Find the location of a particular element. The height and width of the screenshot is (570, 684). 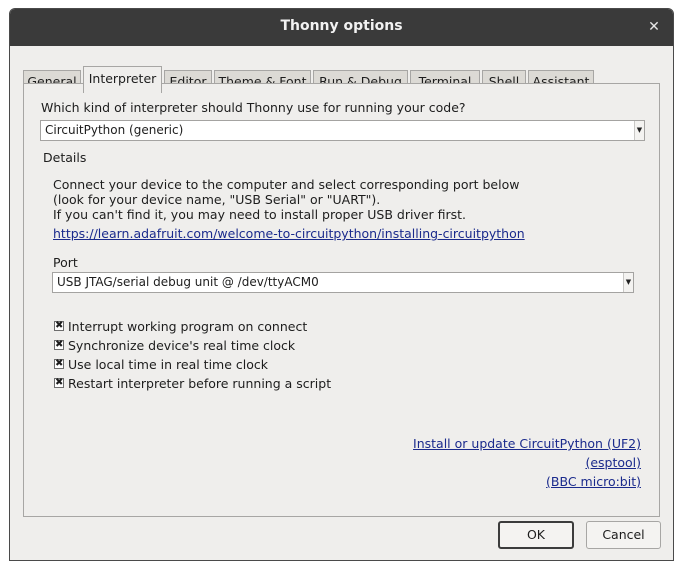

esptool-link: (esptool) is located at coordinates (613, 462).